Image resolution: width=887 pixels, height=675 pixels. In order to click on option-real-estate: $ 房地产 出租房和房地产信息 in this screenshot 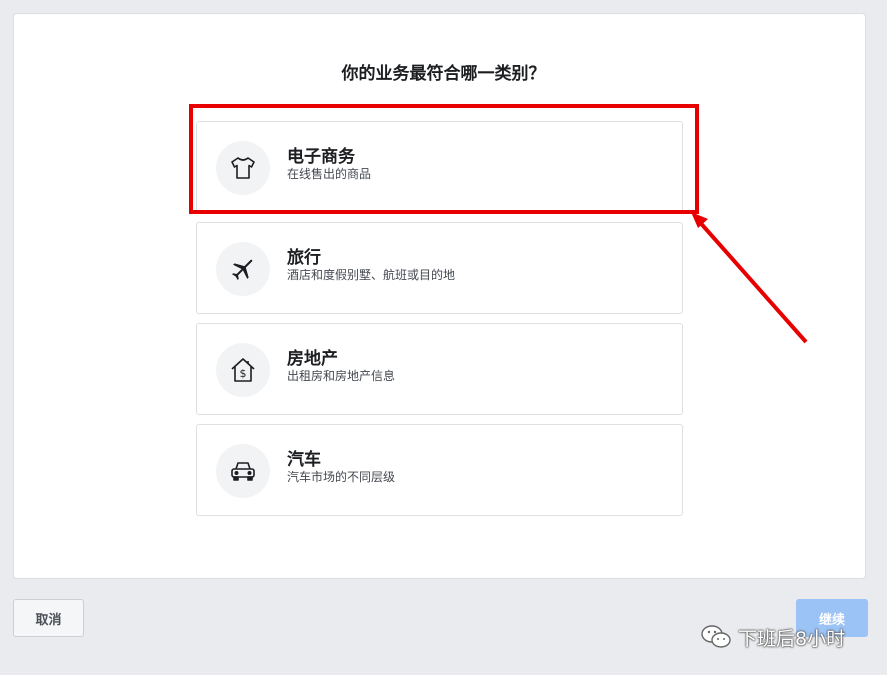, I will do `click(439, 369)`.